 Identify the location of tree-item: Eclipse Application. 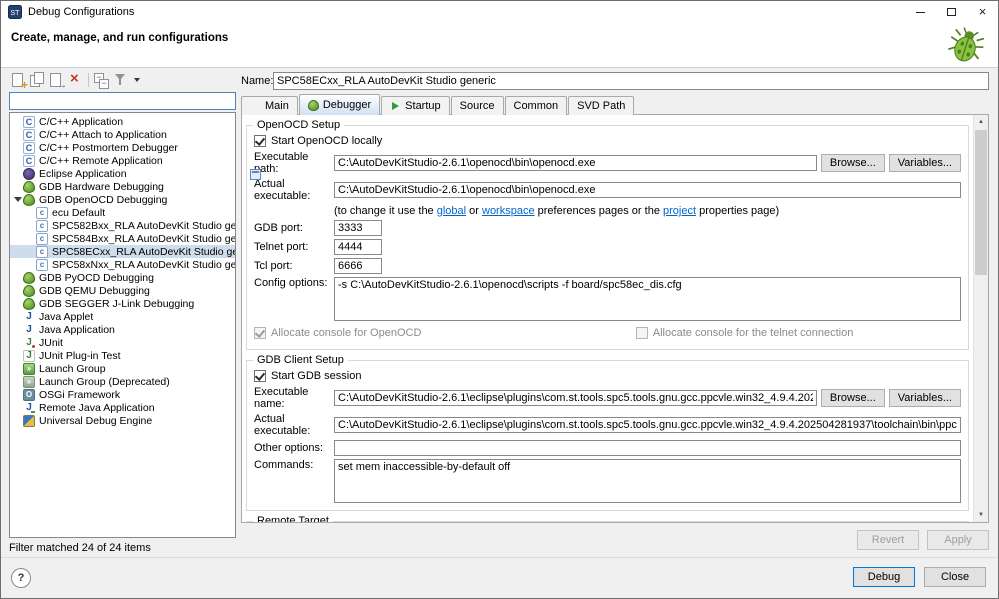
(122, 173).